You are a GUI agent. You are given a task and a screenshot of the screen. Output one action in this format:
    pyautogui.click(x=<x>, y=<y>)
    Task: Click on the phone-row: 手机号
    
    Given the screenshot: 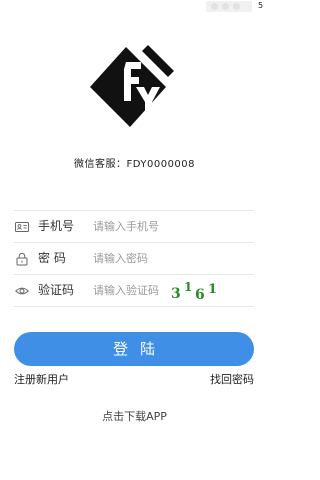 What is the action you would take?
    pyautogui.click(x=133, y=226)
    